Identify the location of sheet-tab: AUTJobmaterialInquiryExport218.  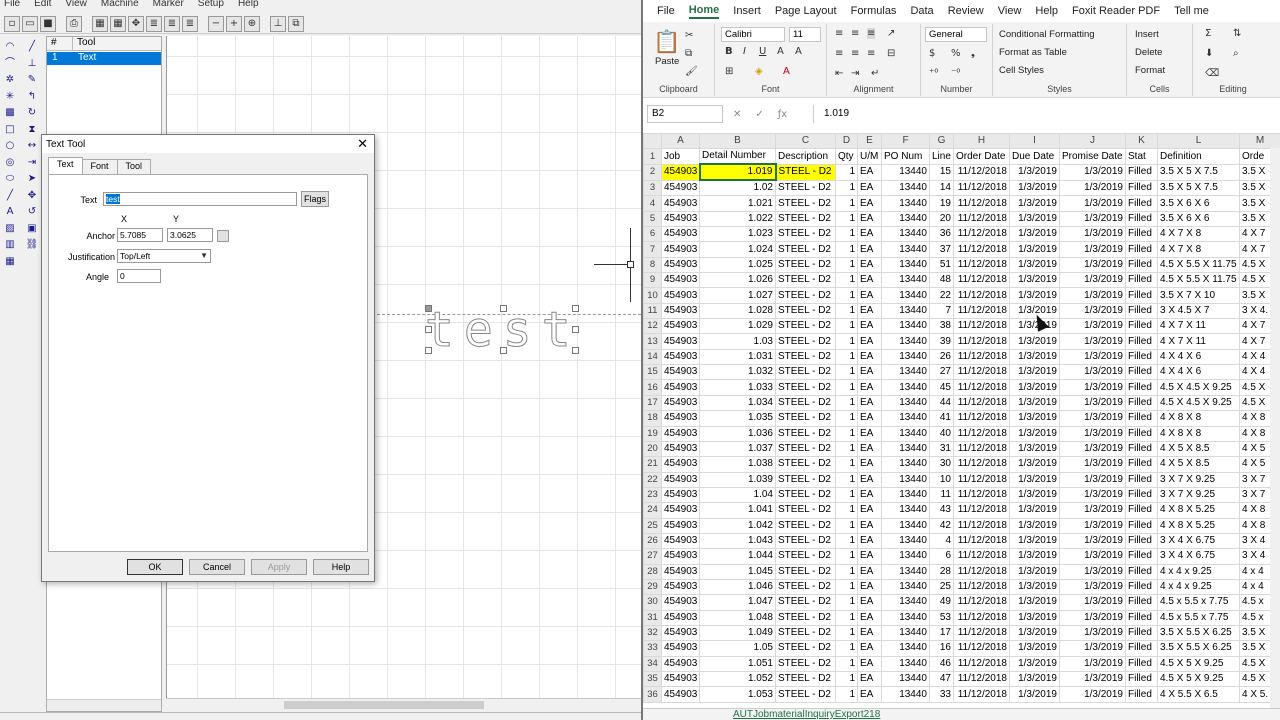
(806, 714).